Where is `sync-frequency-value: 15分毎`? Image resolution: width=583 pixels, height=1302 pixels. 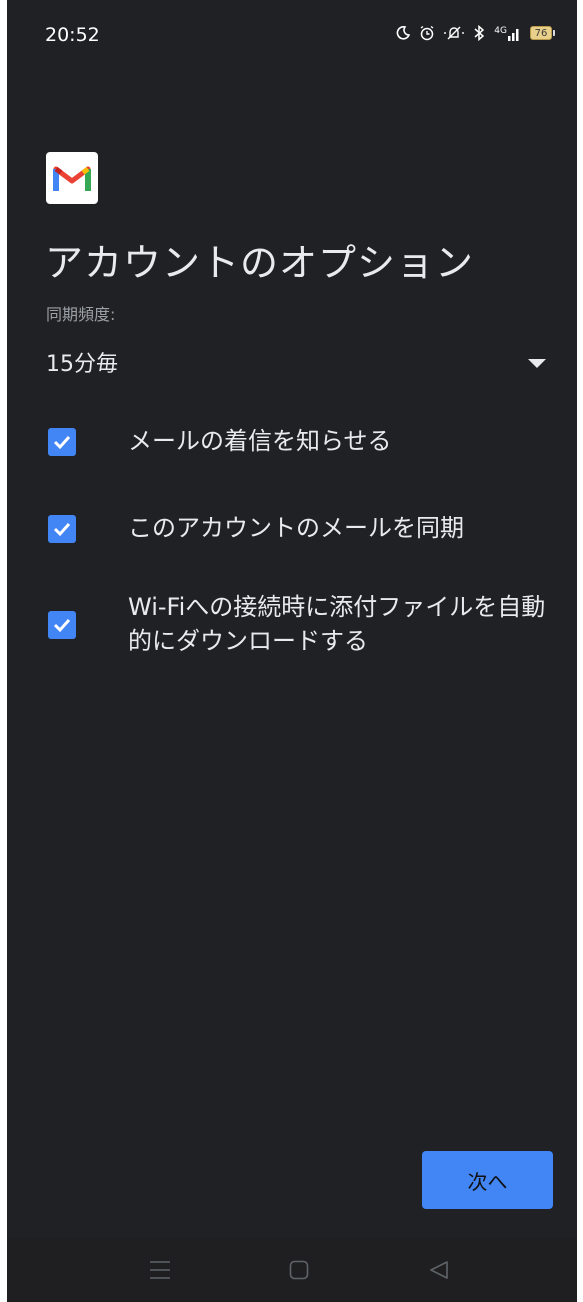 sync-frequency-value: 15分毎 is located at coordinates (82, 364).